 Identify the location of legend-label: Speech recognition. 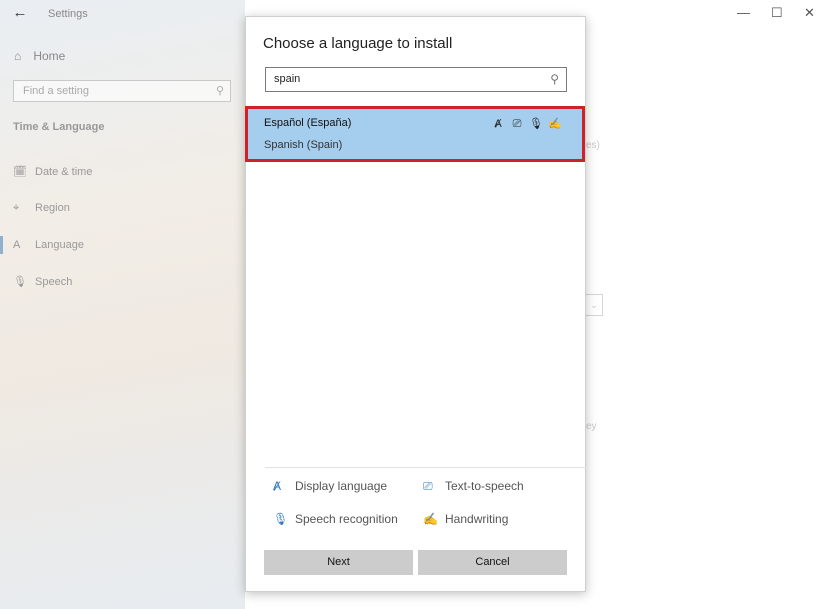
(346, 519).